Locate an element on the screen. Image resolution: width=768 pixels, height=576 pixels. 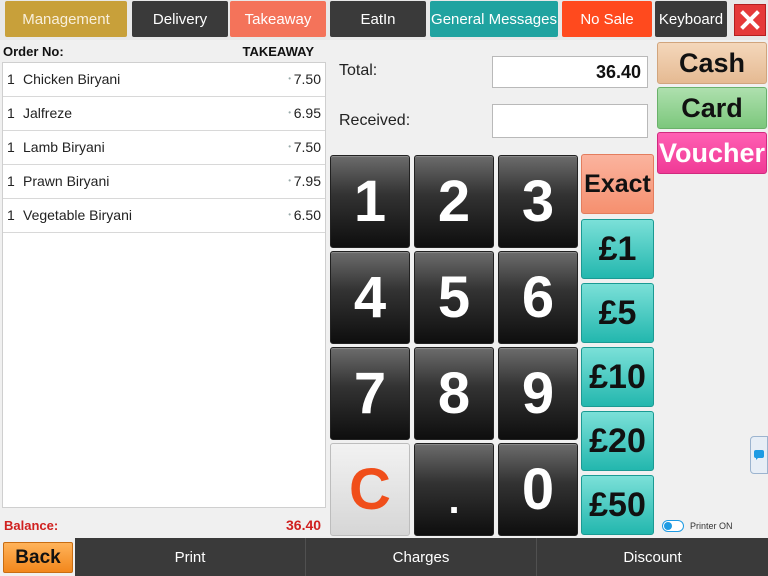
chat-icon is located at coordinates (759, 455).